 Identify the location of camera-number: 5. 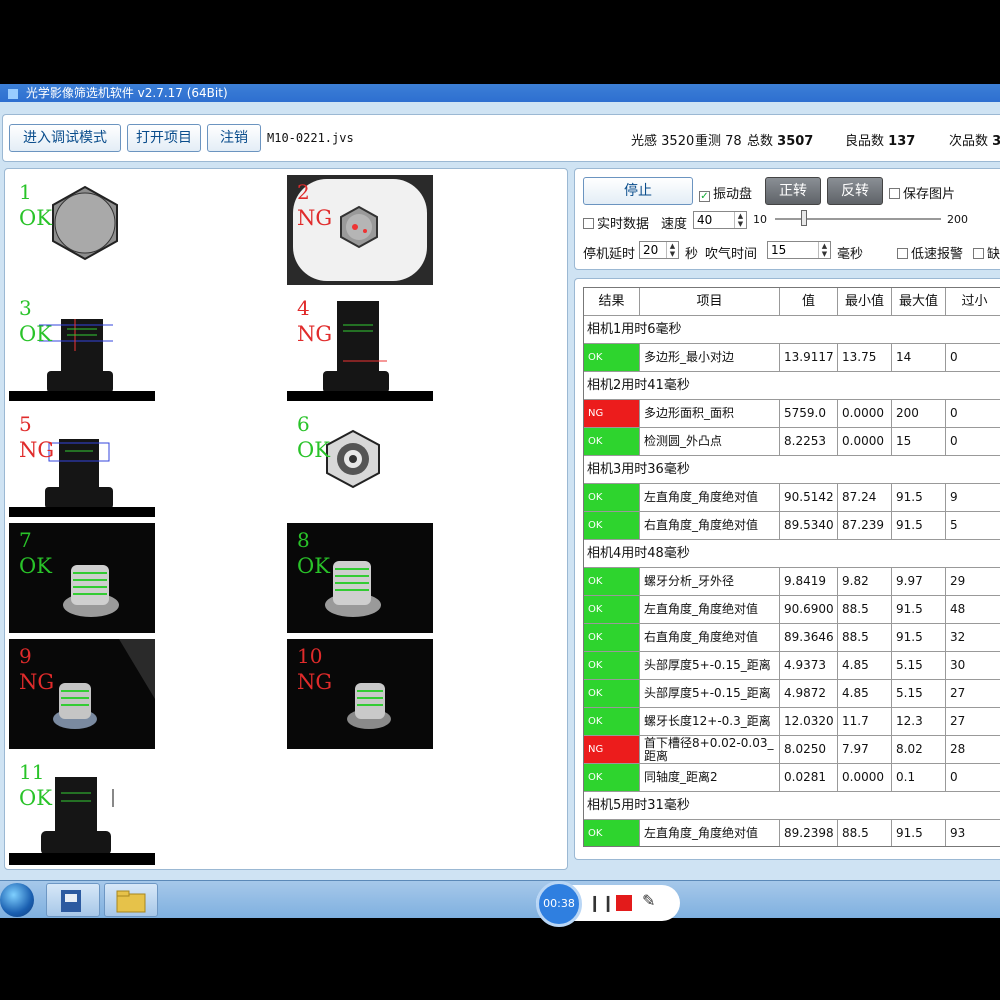
(25, 424).